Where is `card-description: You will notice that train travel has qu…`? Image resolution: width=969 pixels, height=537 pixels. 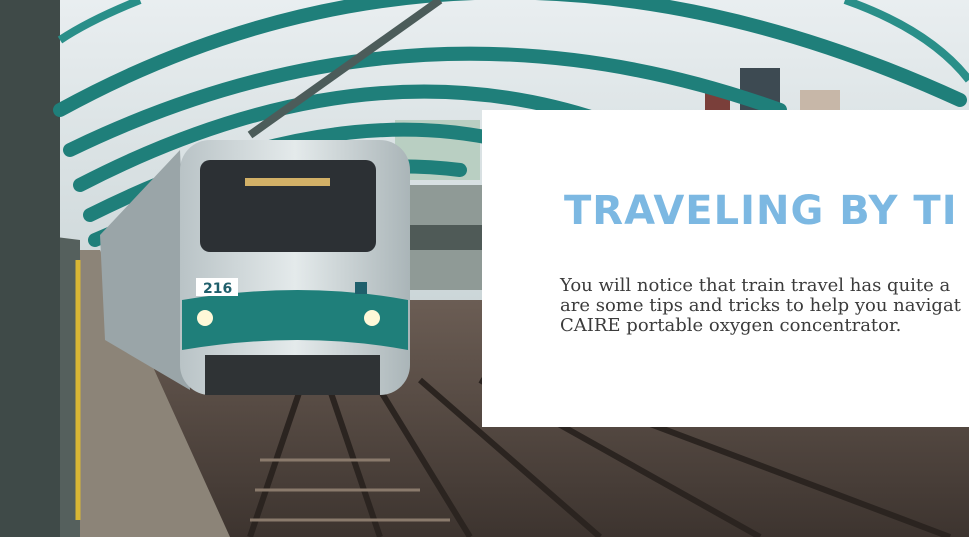
card-description: You will notice that train travel has qu… is located at coordinates (764, 306).